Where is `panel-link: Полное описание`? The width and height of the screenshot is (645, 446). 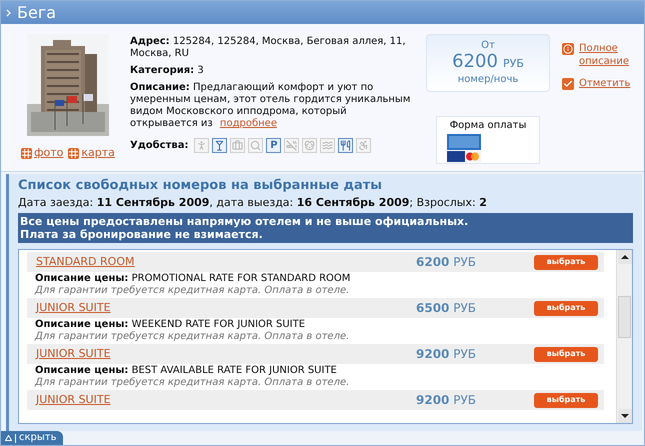 panel-link: Полное описание is located at coordinates (610, 55).